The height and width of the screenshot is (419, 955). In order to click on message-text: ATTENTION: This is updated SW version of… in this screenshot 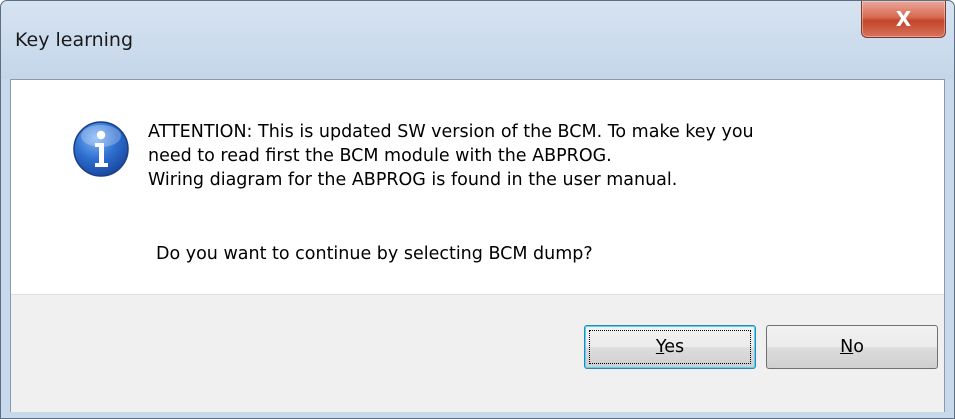, I will do `click(538, 156)`.